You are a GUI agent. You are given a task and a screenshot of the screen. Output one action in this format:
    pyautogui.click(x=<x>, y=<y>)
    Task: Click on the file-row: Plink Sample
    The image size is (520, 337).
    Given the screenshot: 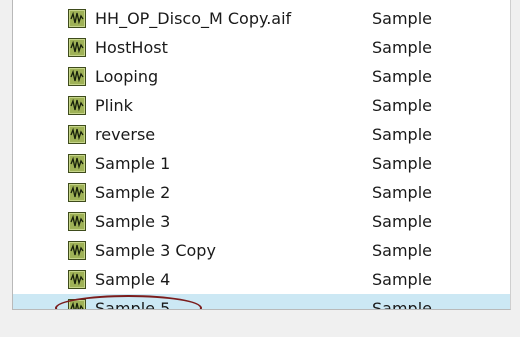 What is the action you would take?
    pyautogui.click(x=261, y=105)
    